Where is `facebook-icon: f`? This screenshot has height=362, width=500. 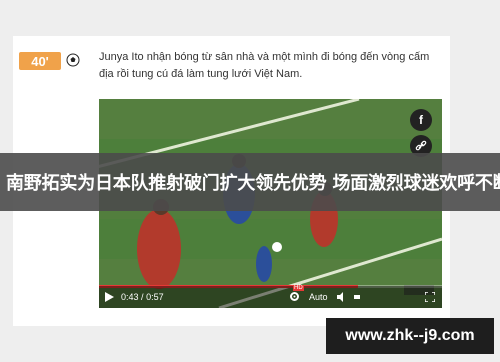
facebook-icon: f is located at coordinates (421, 120).